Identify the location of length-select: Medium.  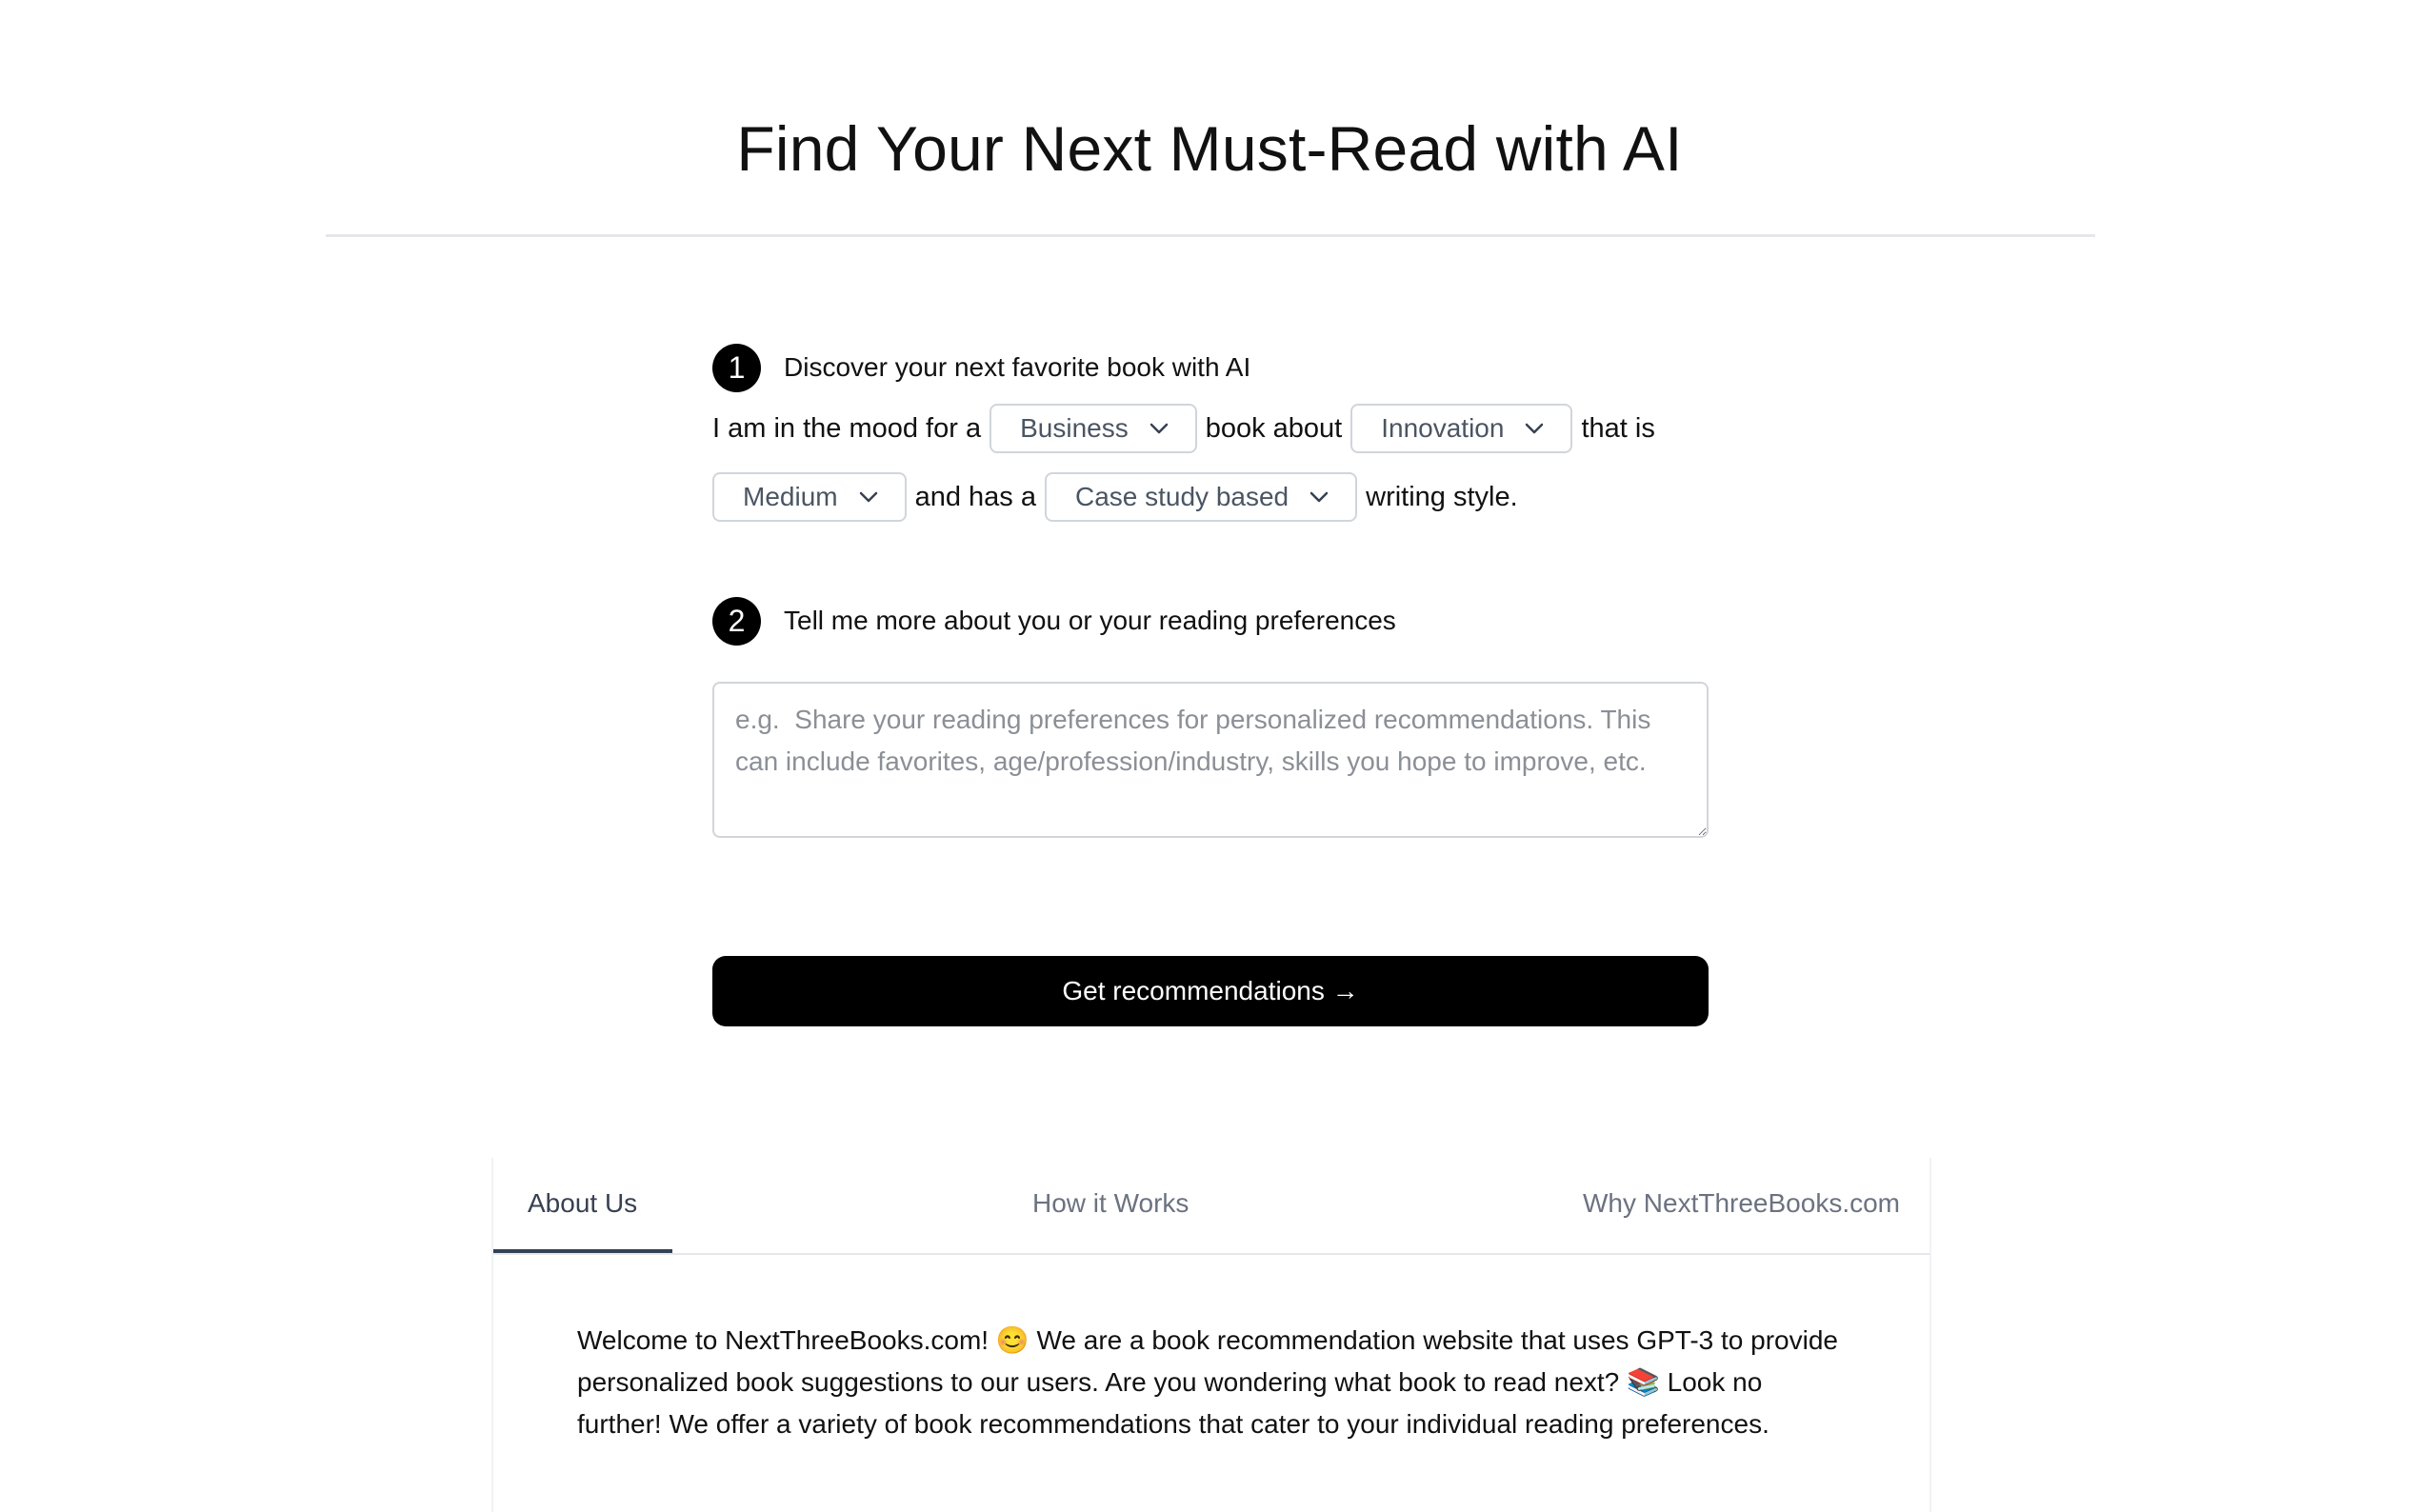
(809, 497).